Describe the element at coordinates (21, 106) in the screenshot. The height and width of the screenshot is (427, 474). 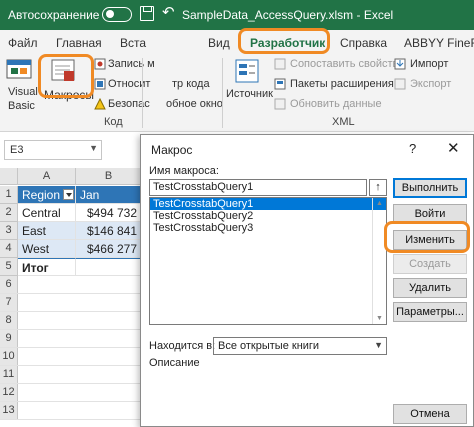
I see `visual-basic-label-2: Basic` at that location.